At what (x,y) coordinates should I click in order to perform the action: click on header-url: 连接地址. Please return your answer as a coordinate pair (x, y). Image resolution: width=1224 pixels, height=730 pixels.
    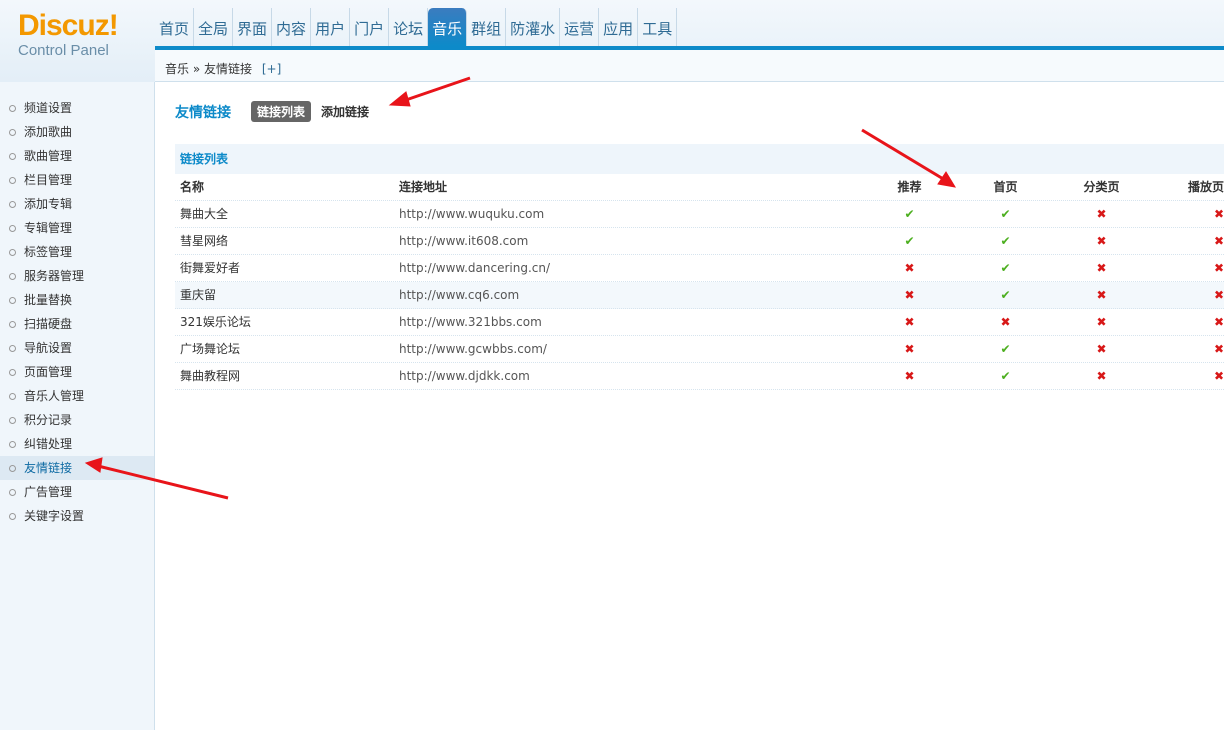
    Looking at the image, I should click on (423, 187).